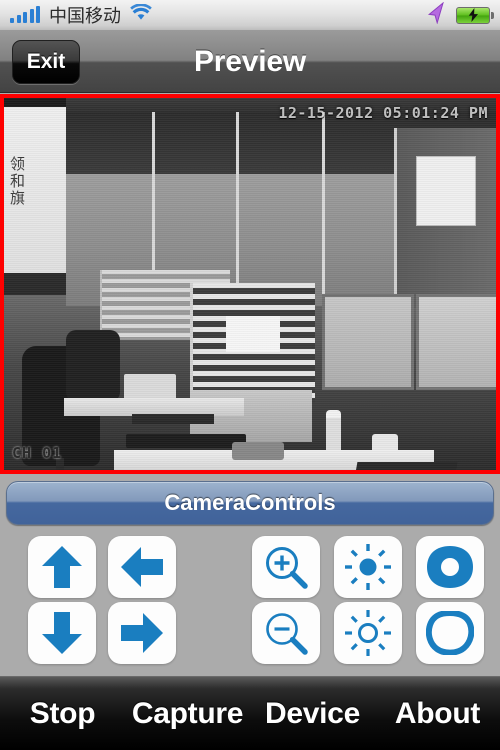 The image size is (500, 750). I want to click on pan-right-button, so click(142, 633).